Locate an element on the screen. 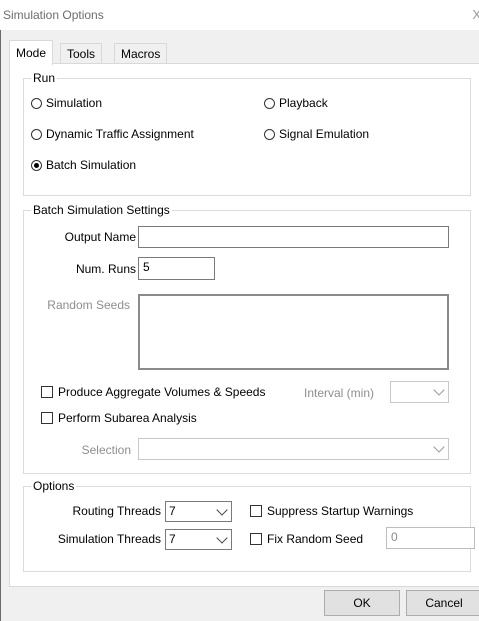  ok-button: OK is located at coordinates (362, 603).